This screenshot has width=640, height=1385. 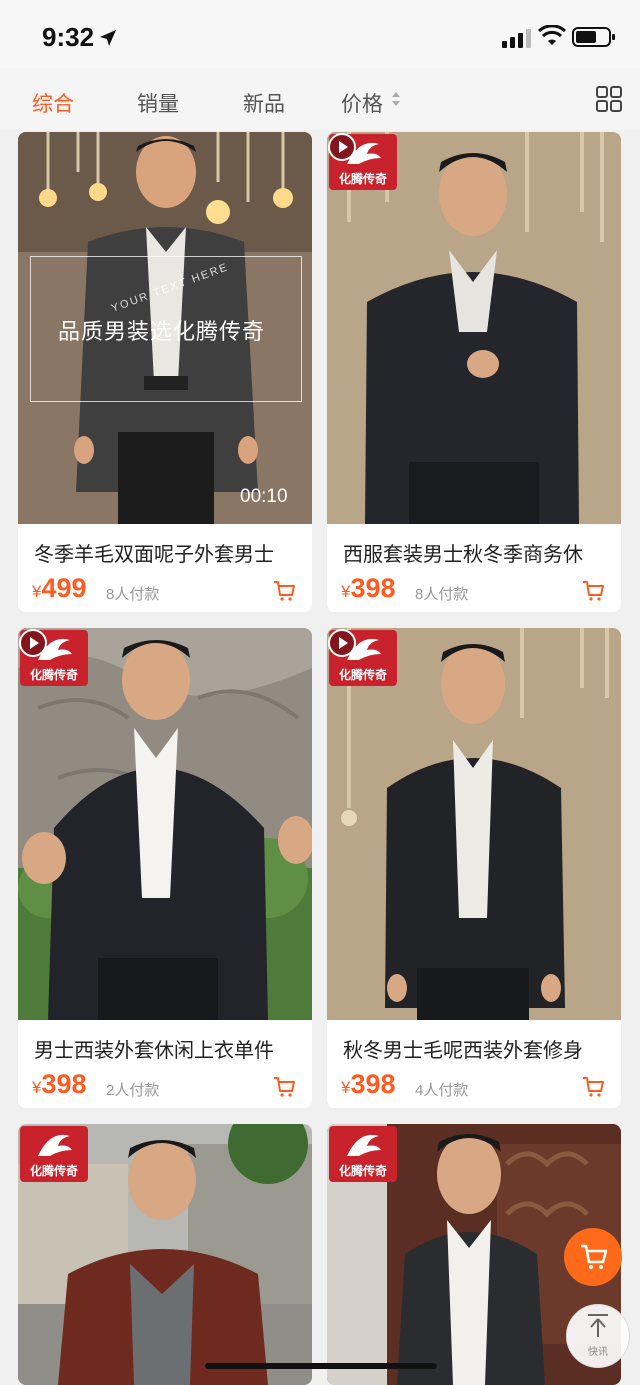 What do you see at coordinates (478, 1048) in the screenshot?
I see `product-title: 秋冬男士毛呢西装外套修身` at bounding box center [478, 1048].